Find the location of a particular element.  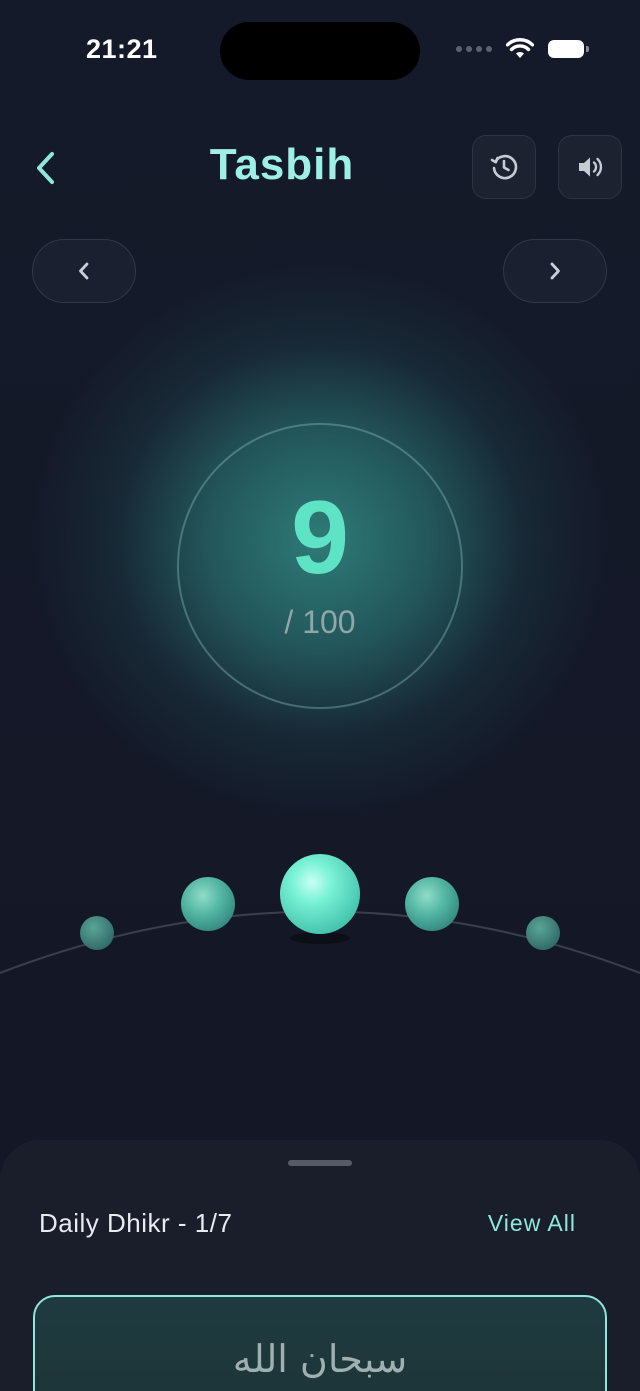

bead-string is located at coordinates (320, 920).